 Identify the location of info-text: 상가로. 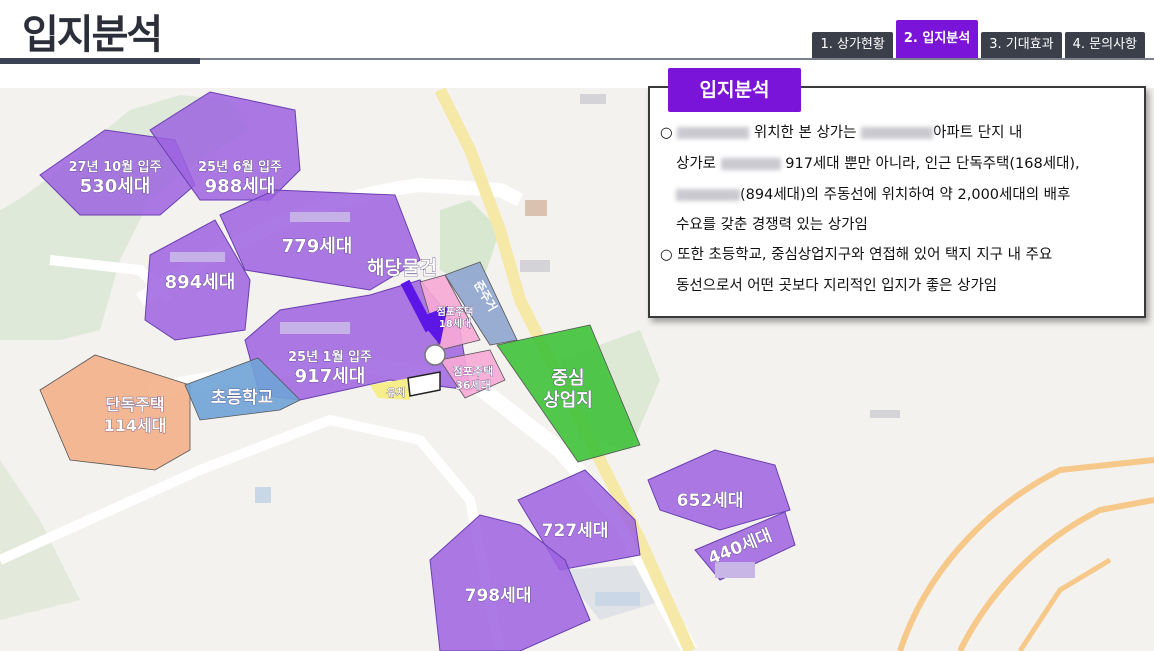
(698, 164).